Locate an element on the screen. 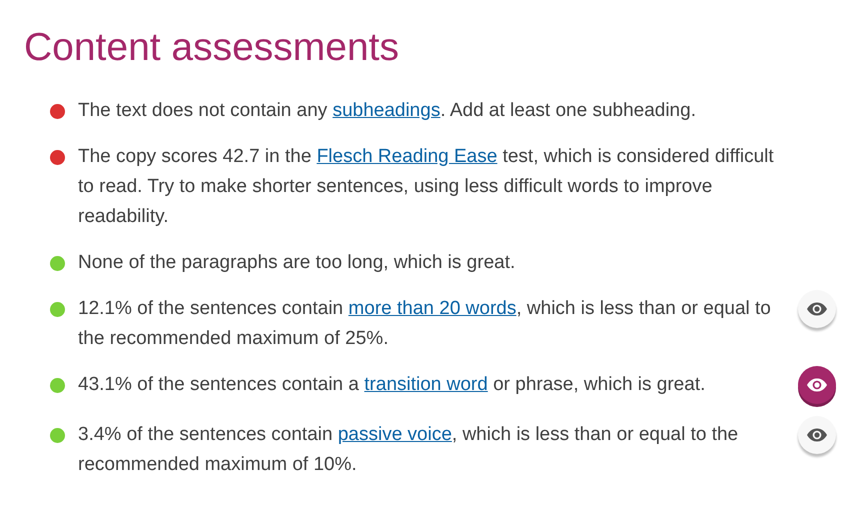  assessment-text: 43.1% of the sentences contain a transition word or phrase, which is great. is located at coordinates (392, 385).